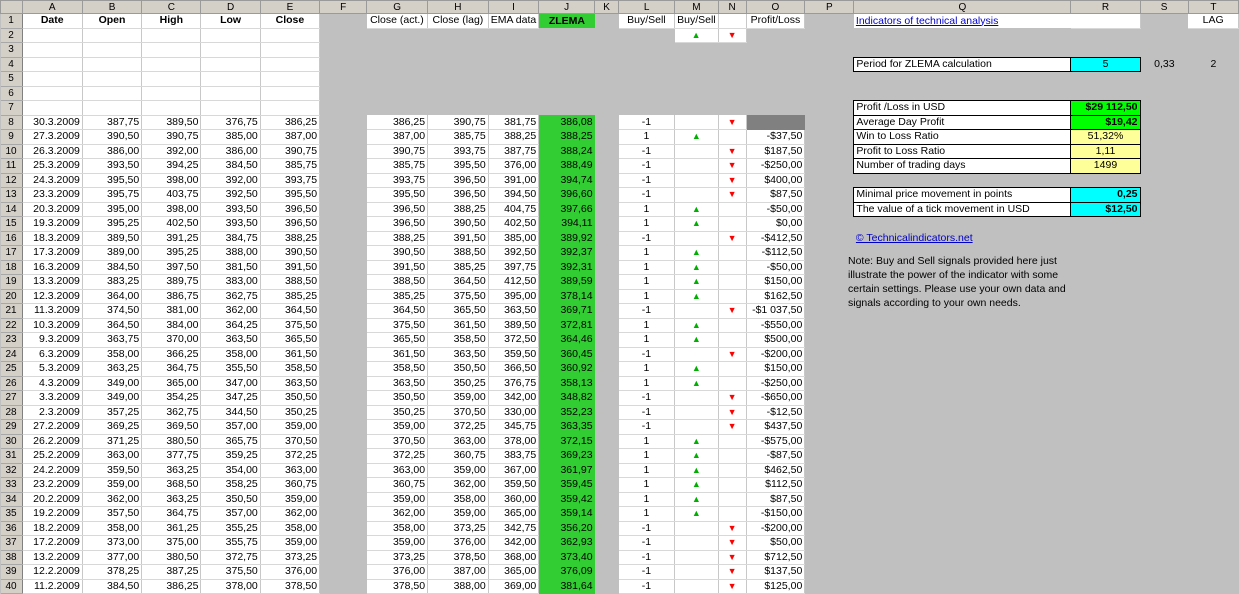 The width and height of the screenshot is (1239, 594). Describe the element at coordinates (458, 528) in the screenshot. I see `calc-cell: 373,25` at that location.